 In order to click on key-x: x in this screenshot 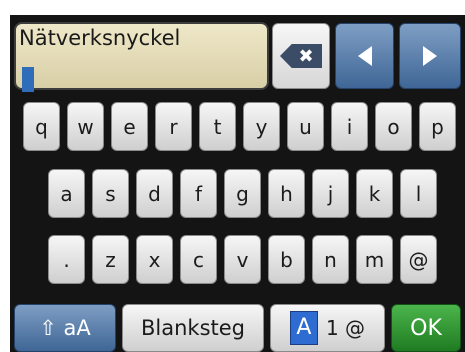, I will do `click(154, 259)`.